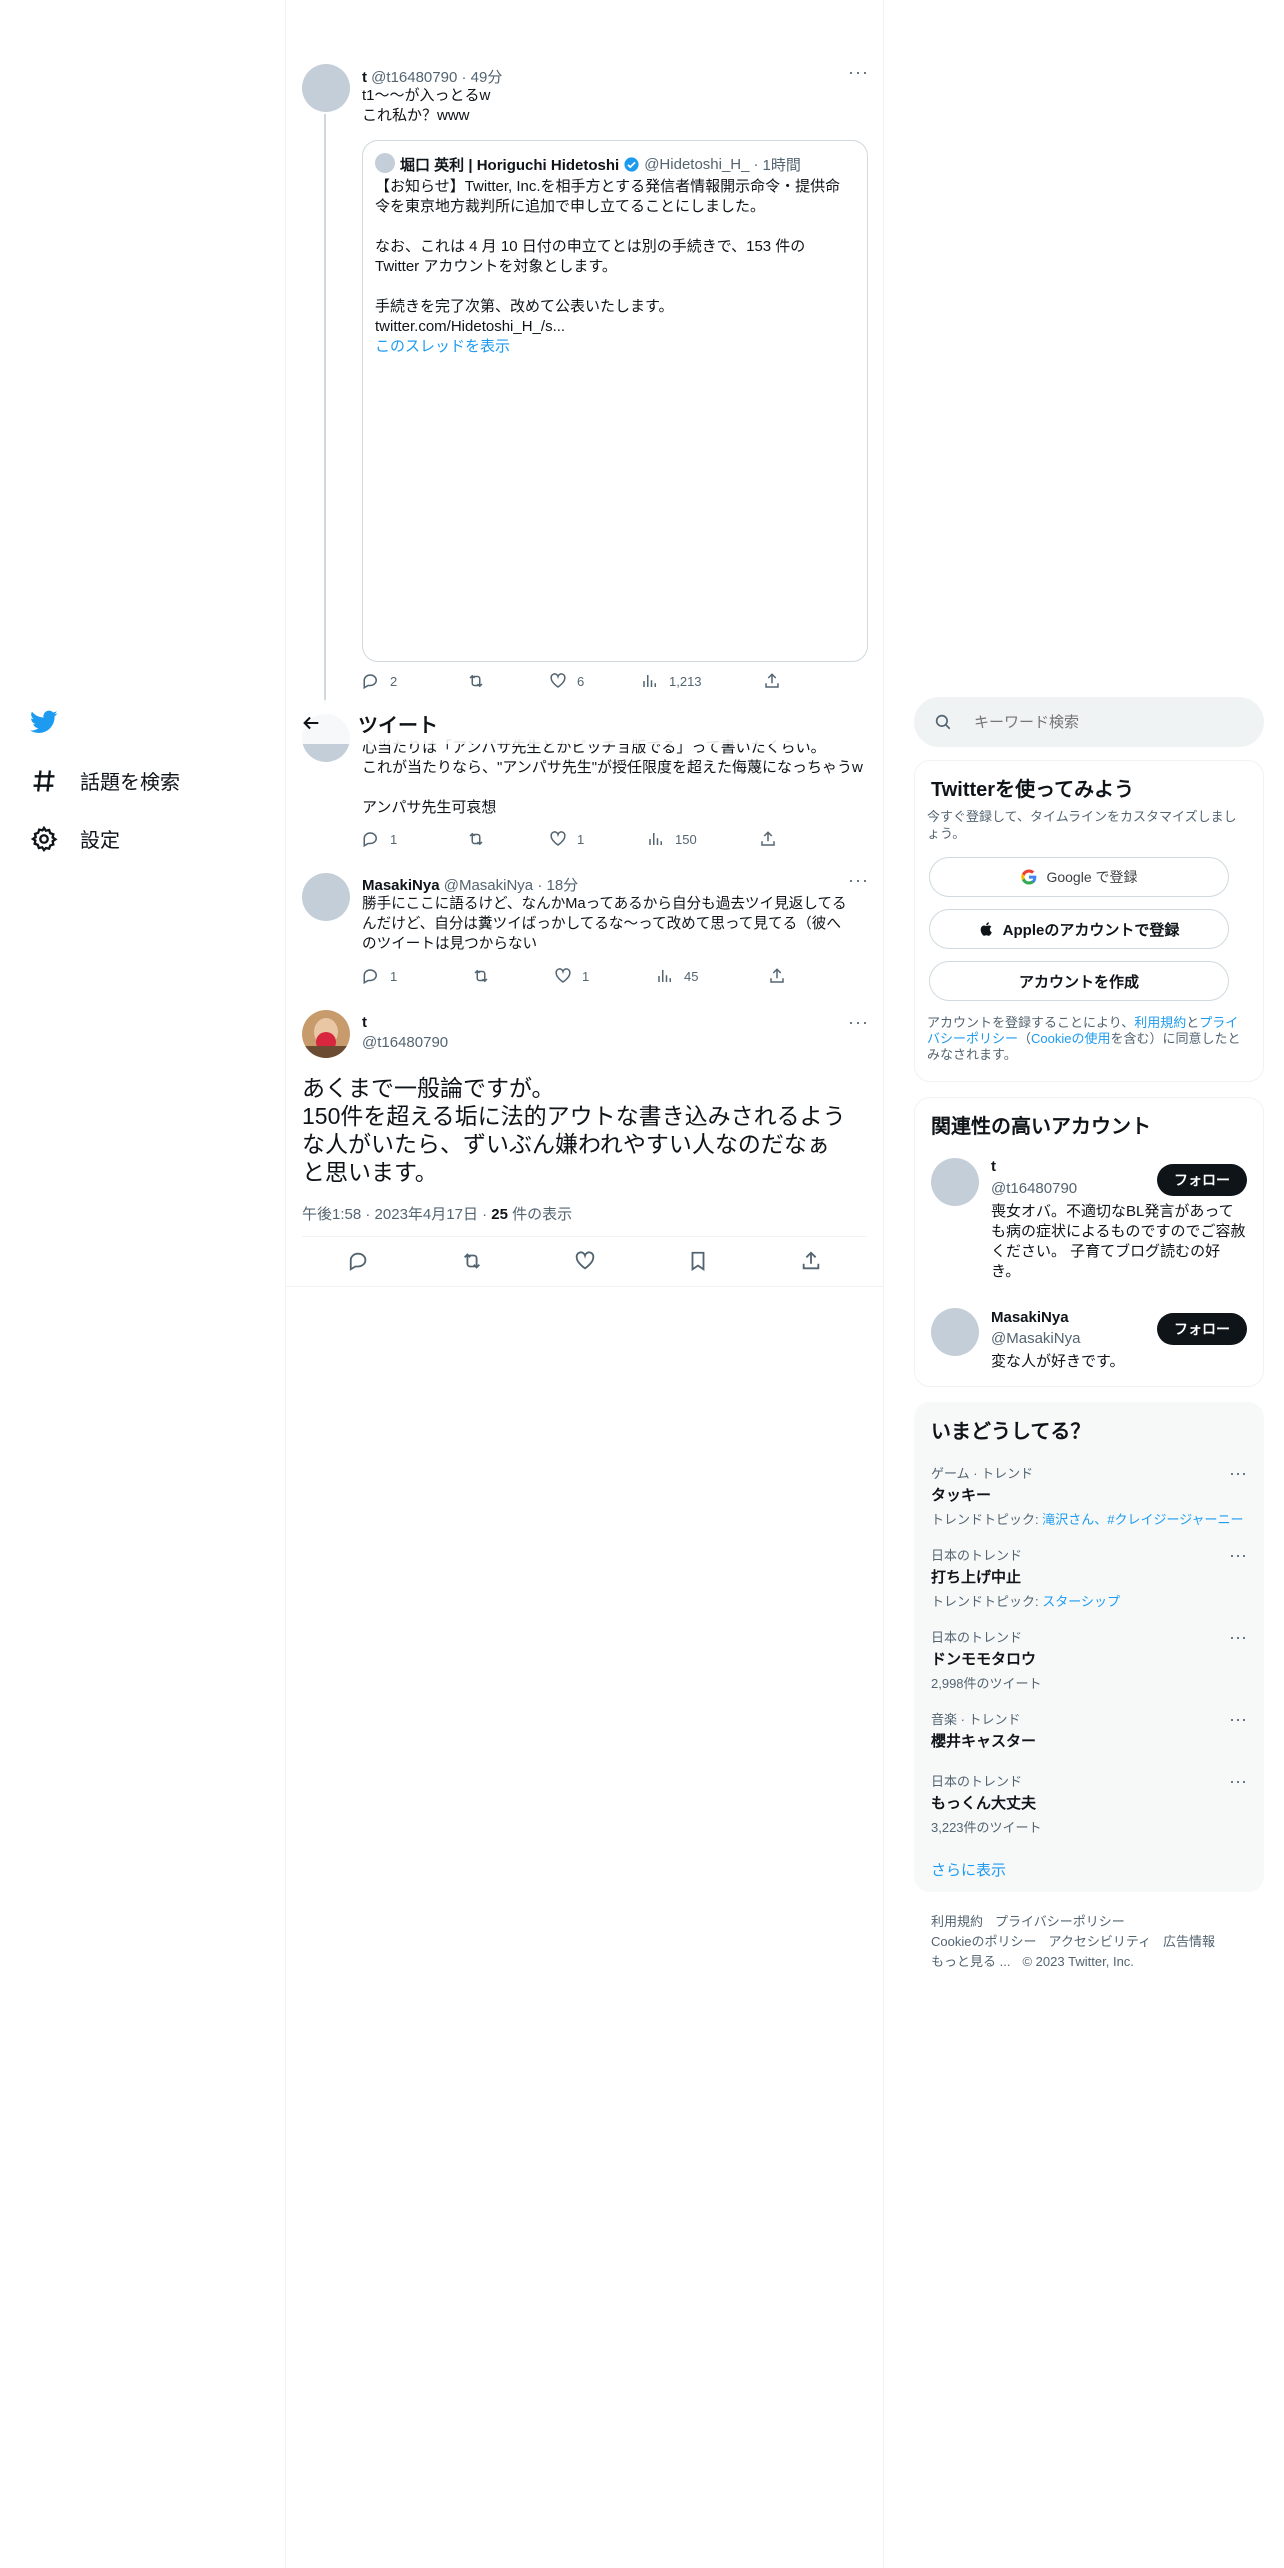 This screenshot has height=2568, width=1284. I want to click on like-button: 6, so click(595, 681).